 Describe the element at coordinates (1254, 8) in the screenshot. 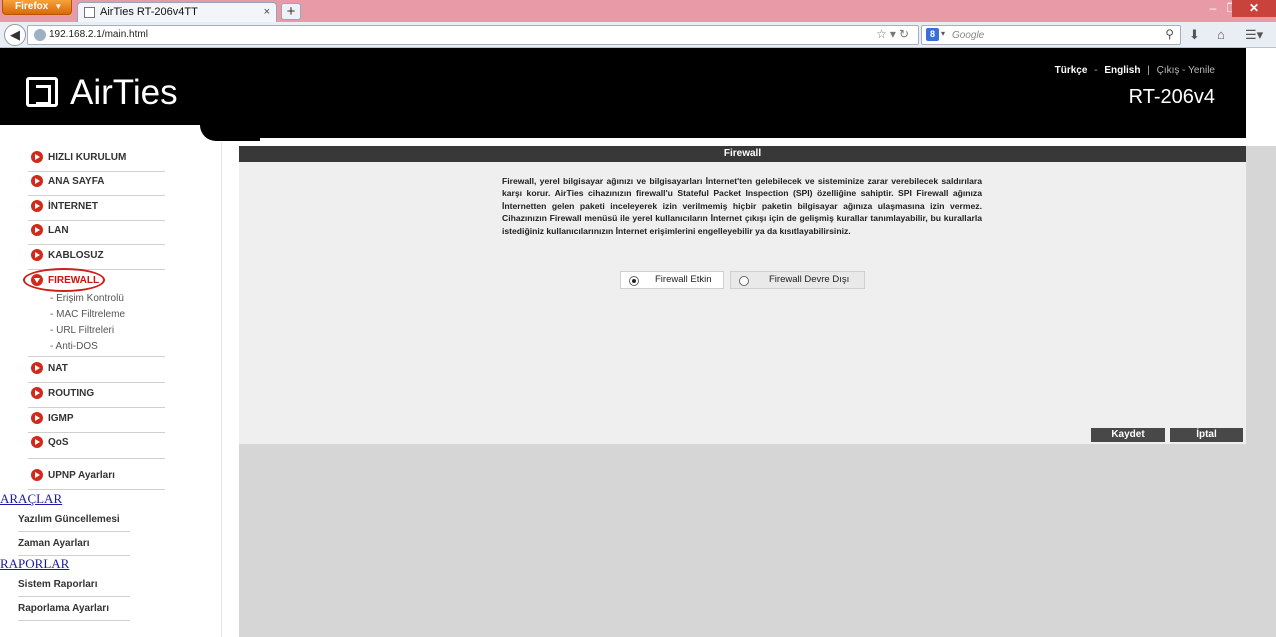

I see `close-window-icon: ✕` at that location.